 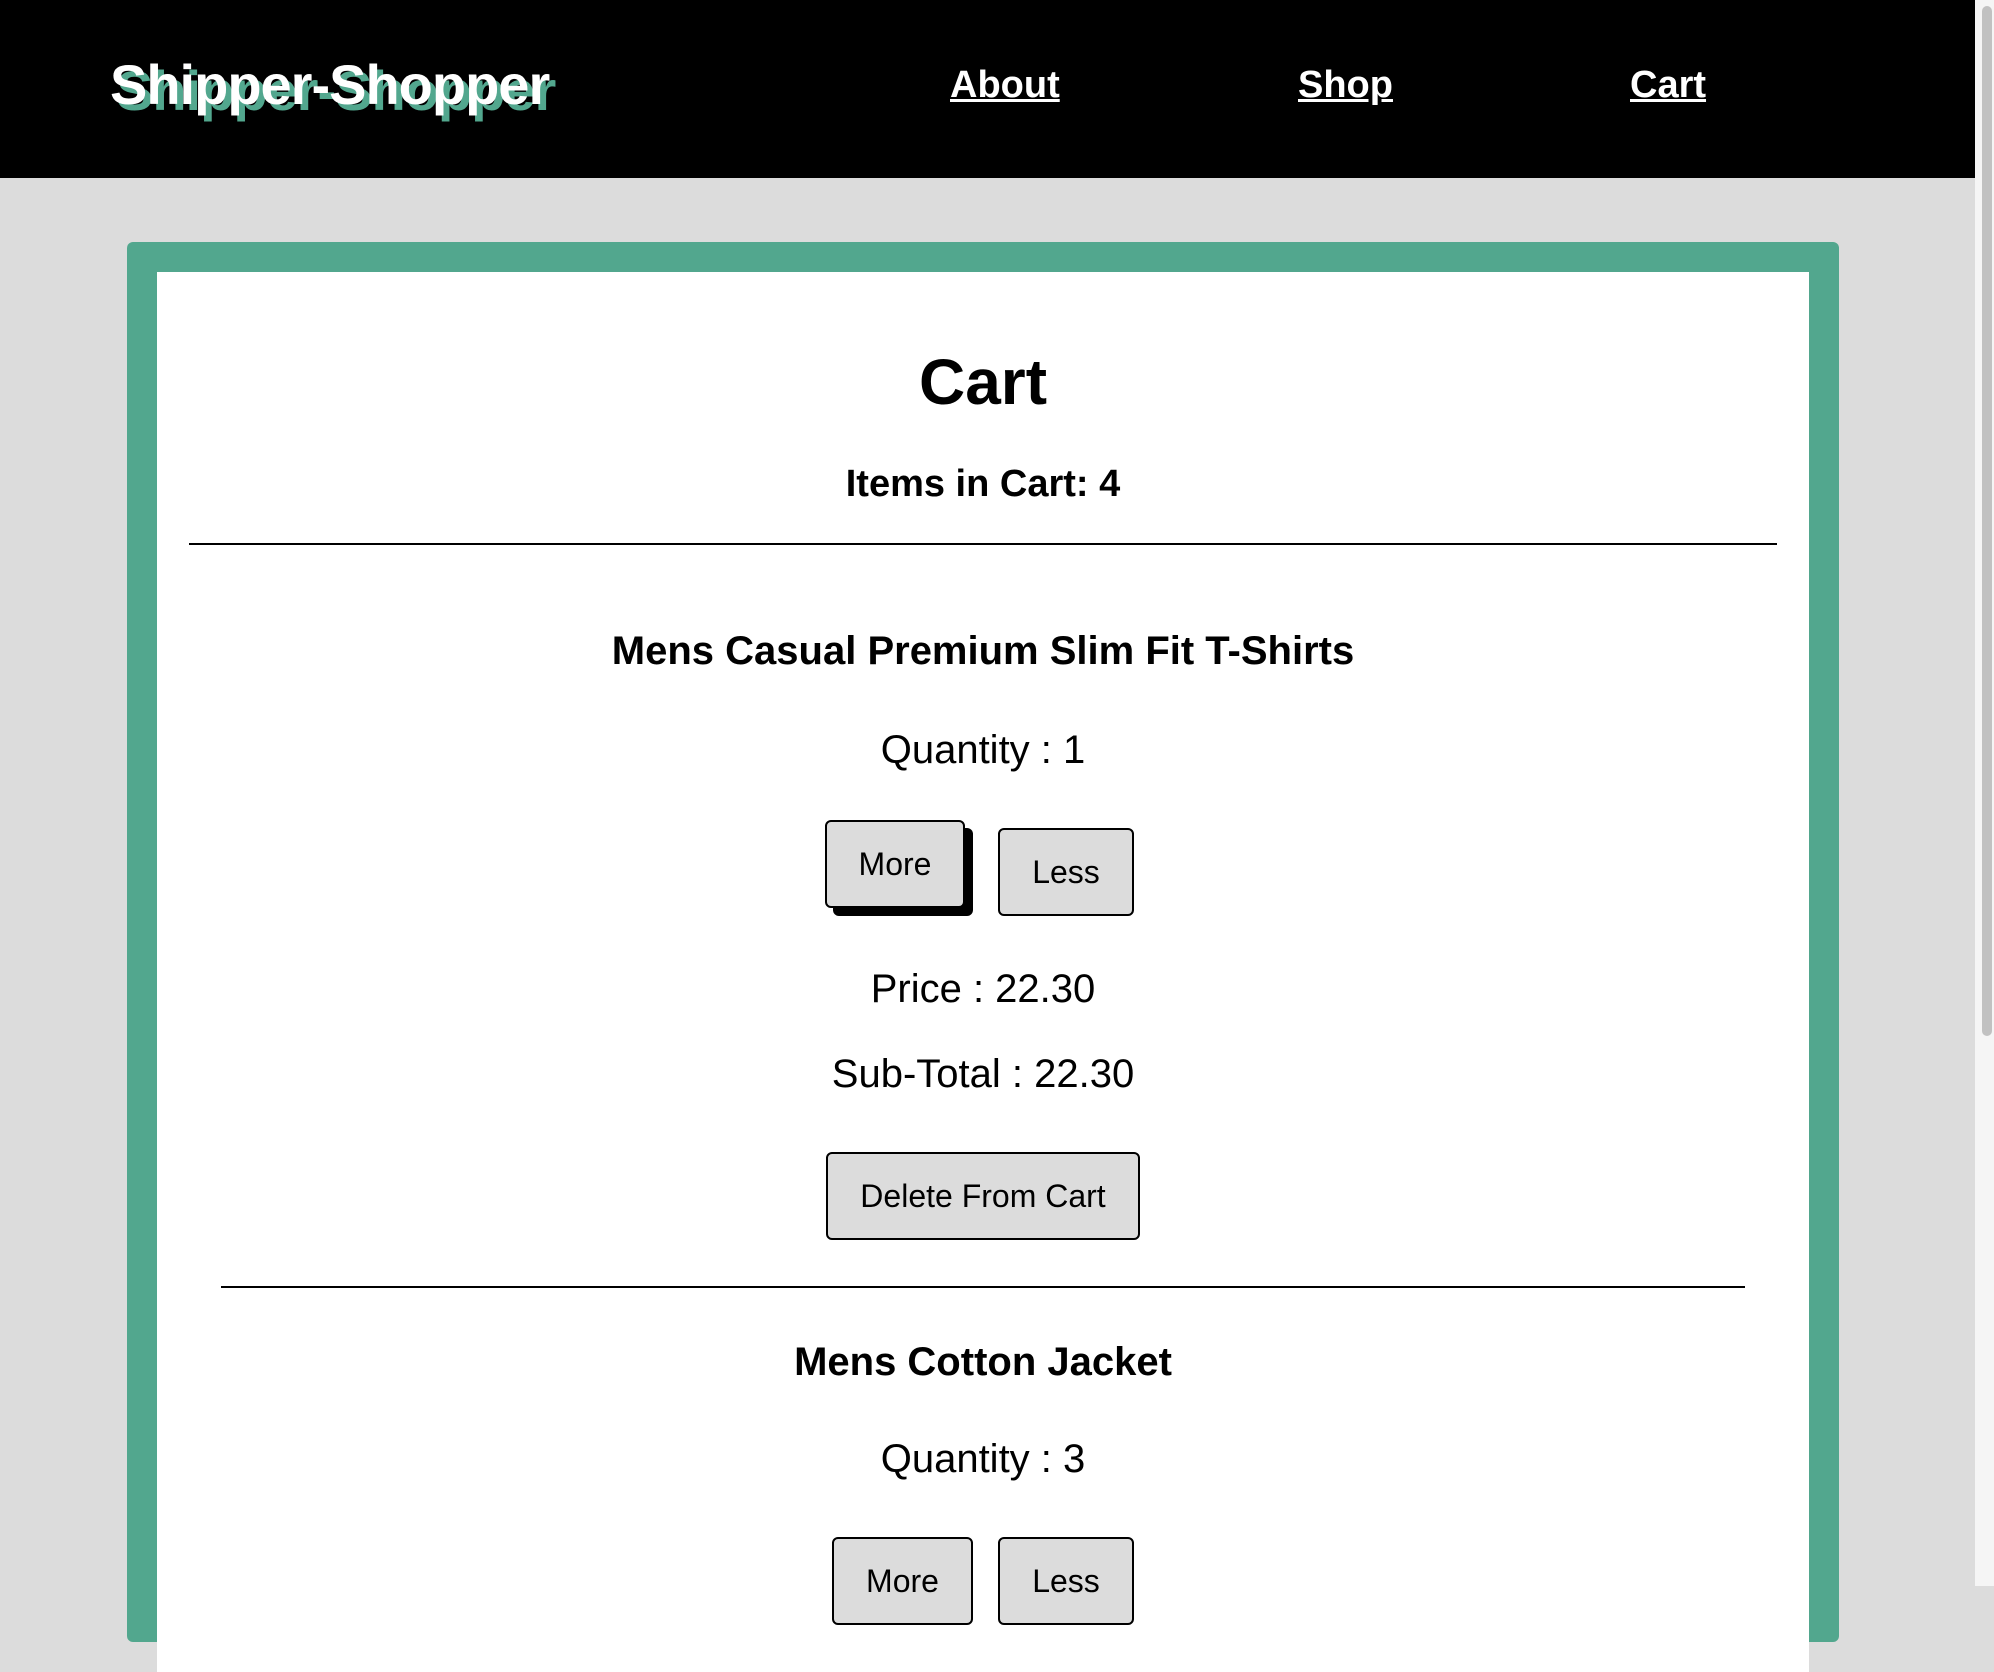 What do you see at coordinates (983, 484) in the screenshot?
I see `cart-item-count: Items in Cart: 4` at bounding box center [983, 484].